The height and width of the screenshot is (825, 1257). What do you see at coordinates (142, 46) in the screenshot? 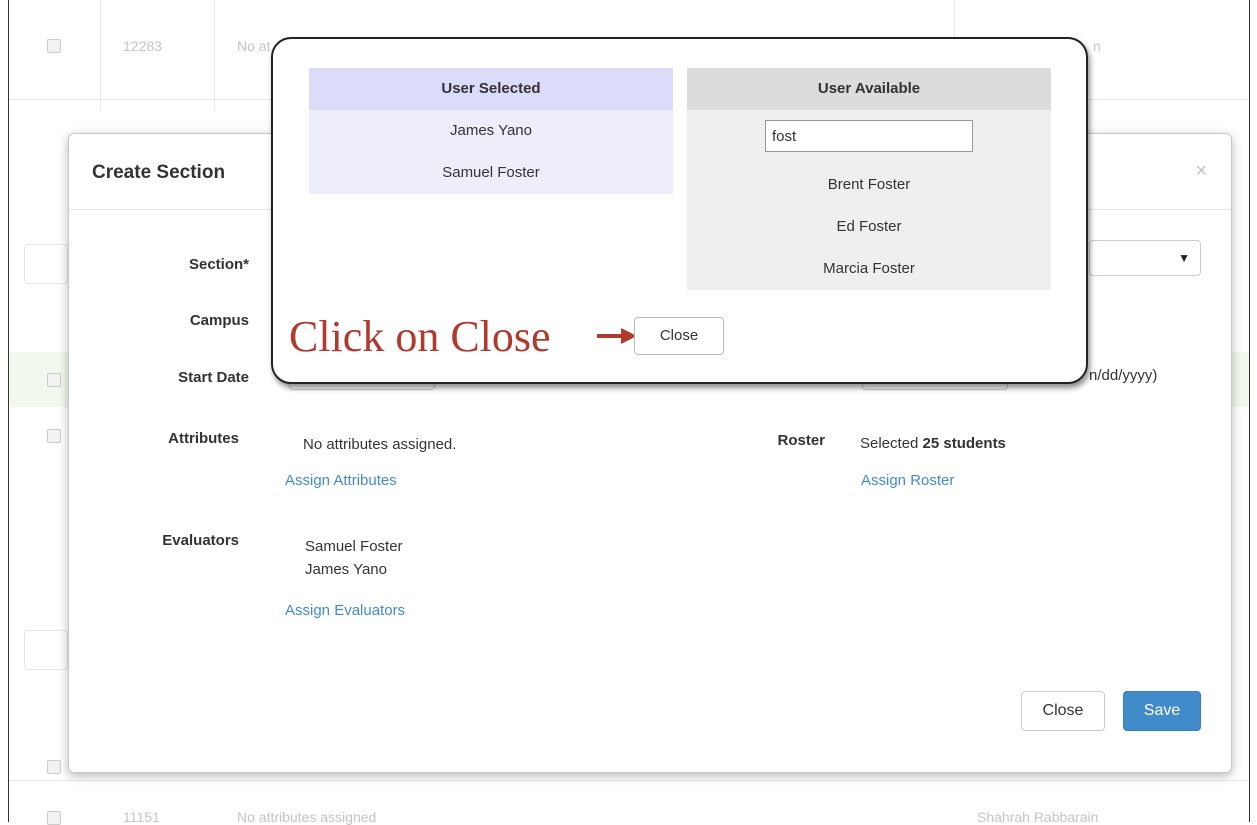
I see `row-id: 12283` at bounding box center [142, 46].